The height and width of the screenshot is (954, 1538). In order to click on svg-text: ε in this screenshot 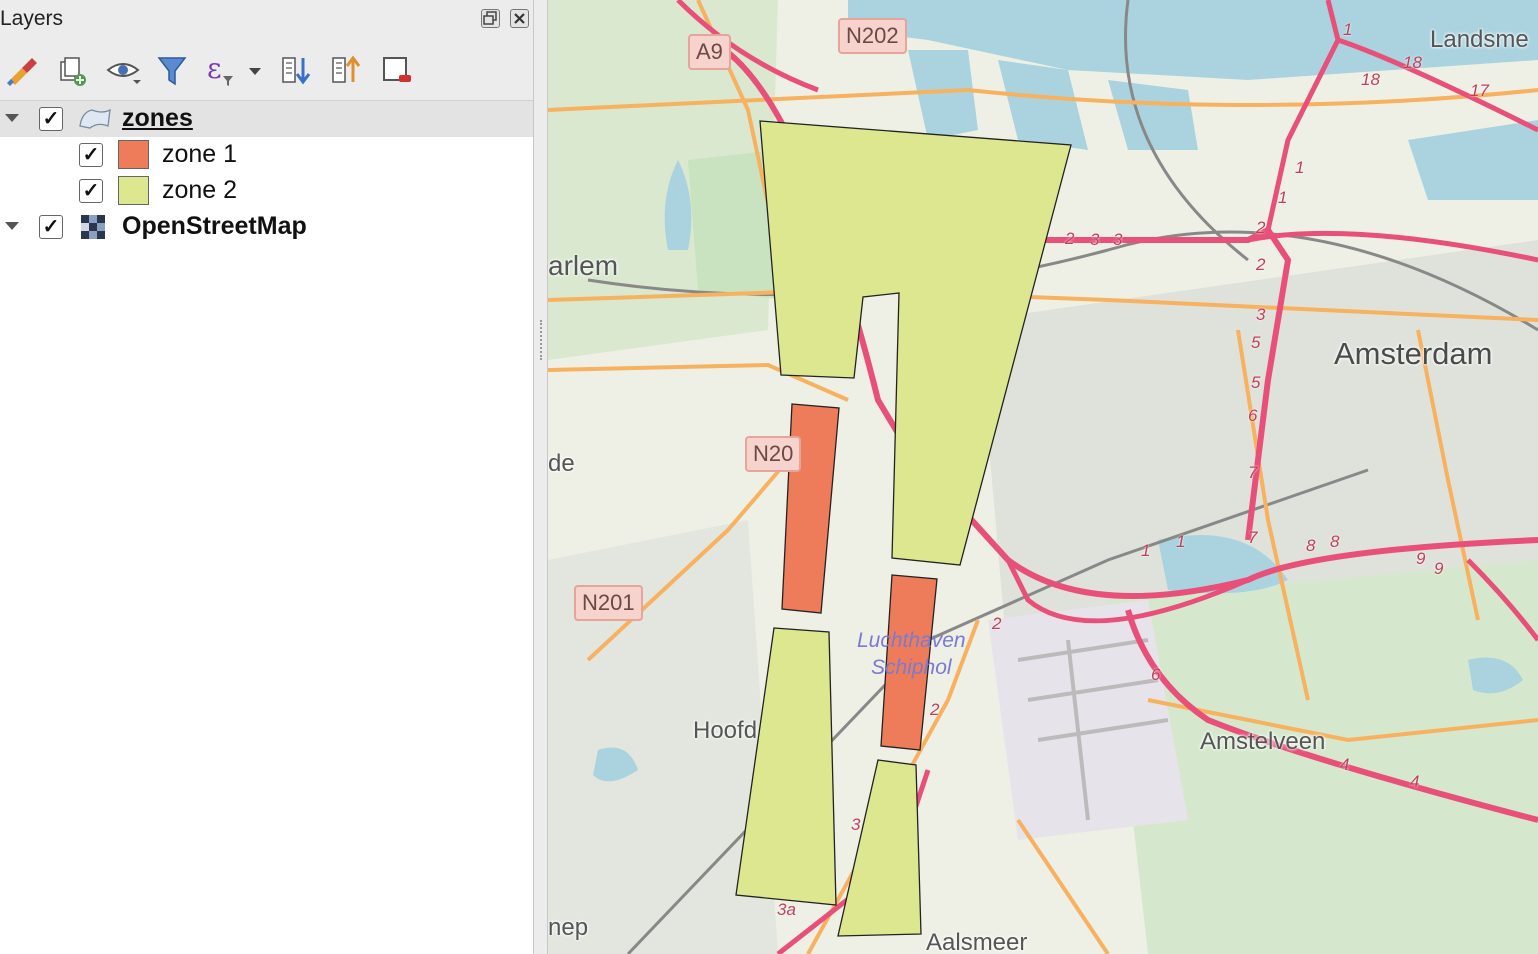, I will do `click(214, 68)`.